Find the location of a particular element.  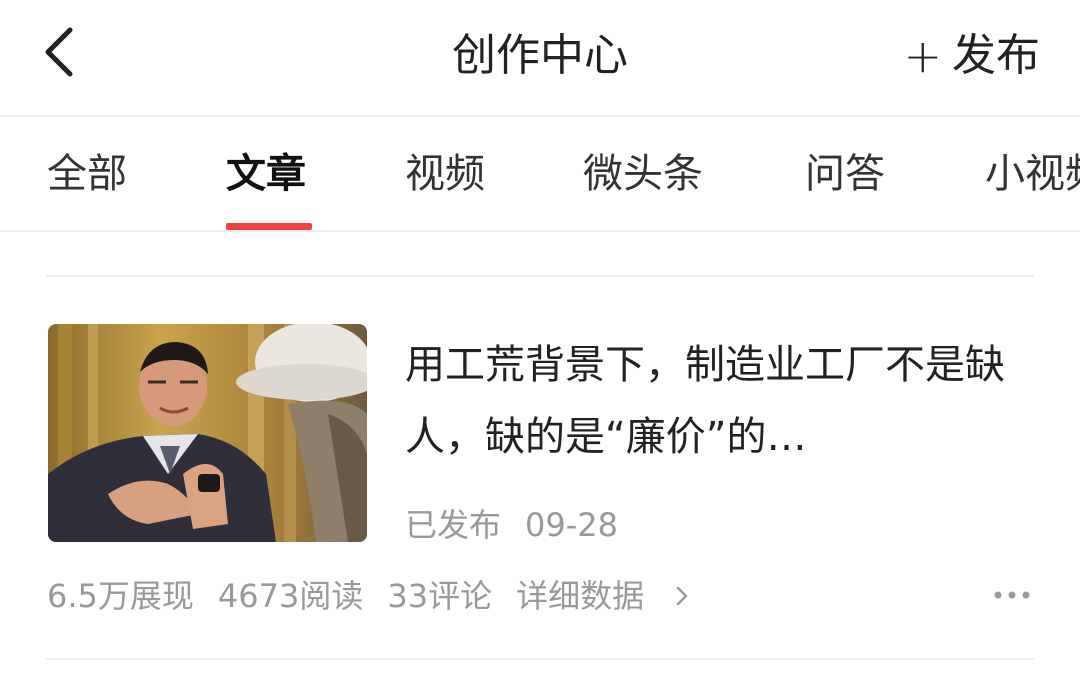

publish-button: + 发布 is located at coordinates (971, 56).